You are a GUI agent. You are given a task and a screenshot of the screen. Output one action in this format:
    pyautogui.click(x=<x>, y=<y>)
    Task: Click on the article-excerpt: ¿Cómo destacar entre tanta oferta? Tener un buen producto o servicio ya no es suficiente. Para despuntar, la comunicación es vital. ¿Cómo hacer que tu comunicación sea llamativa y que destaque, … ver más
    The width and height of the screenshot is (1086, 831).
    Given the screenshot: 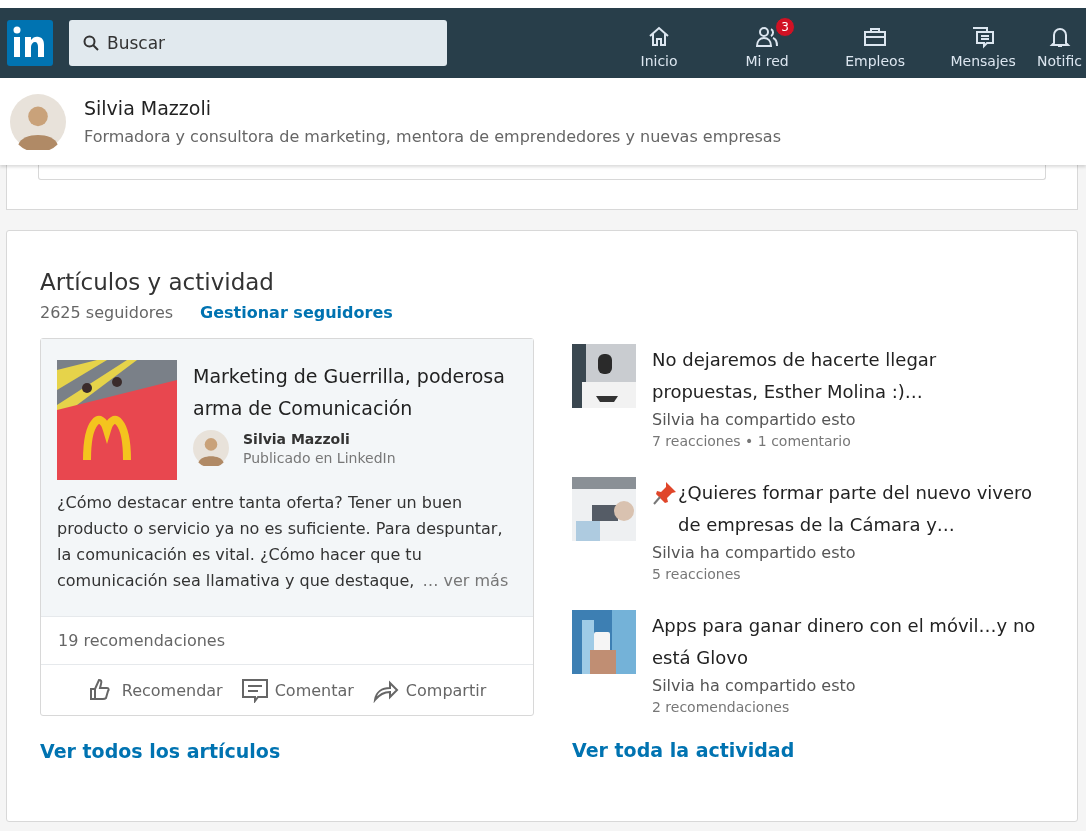 What is the action you would take?
    pyautogui.click(x=283, y=542)
    